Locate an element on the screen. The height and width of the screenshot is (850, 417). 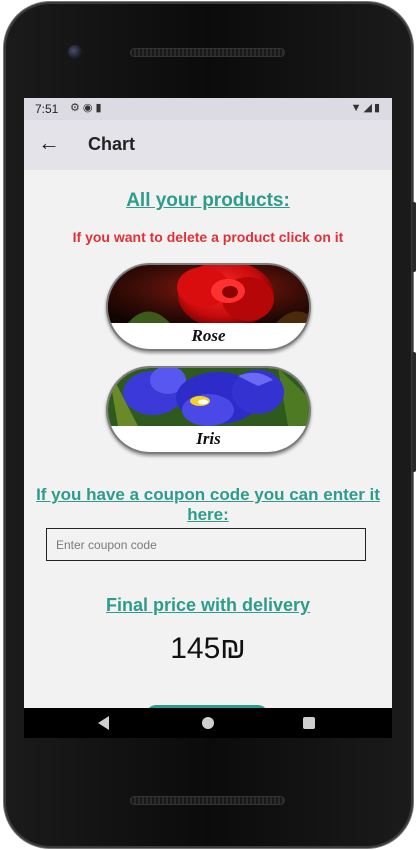
system-nav-bar is located at coordinates (208, 723).